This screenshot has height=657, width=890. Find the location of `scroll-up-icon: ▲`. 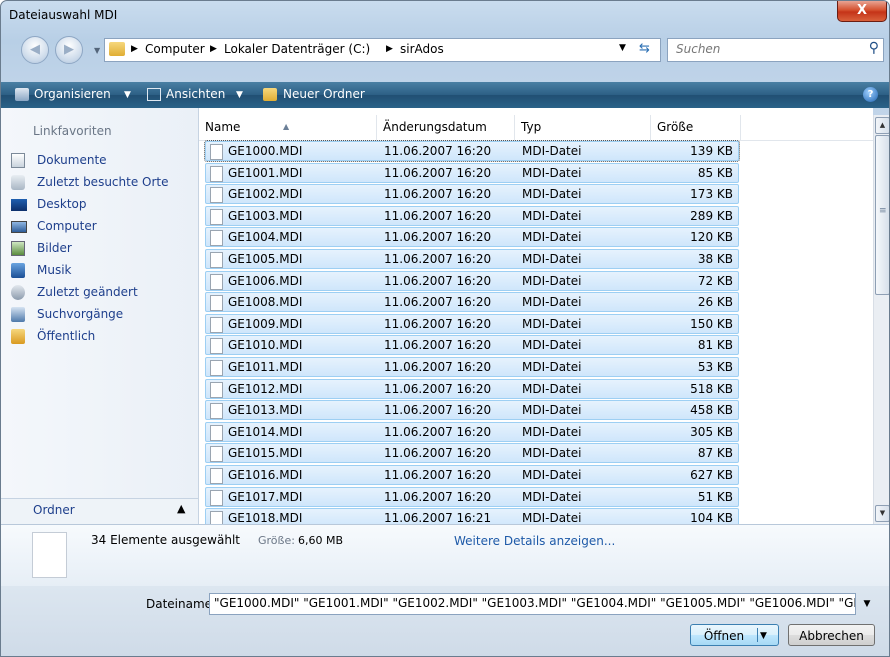

scroll-up-icon: ▲ is located at coordinates (882, 125).